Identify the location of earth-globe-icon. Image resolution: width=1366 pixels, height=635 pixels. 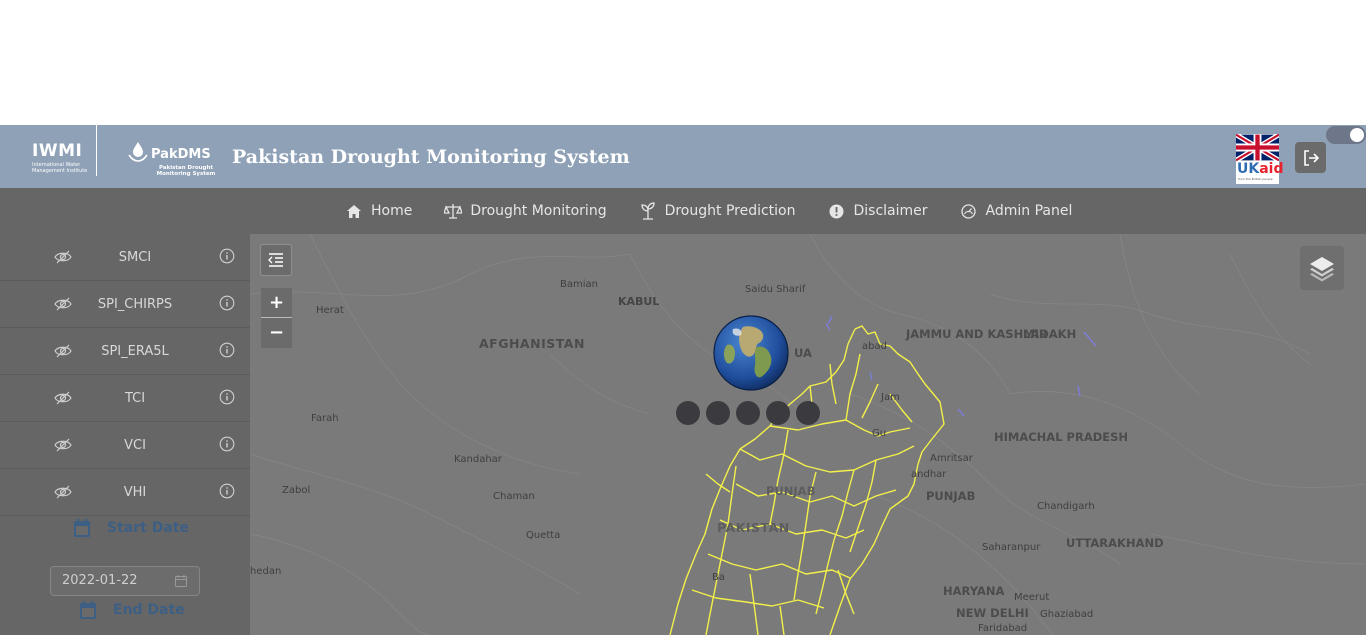
(751, 353).